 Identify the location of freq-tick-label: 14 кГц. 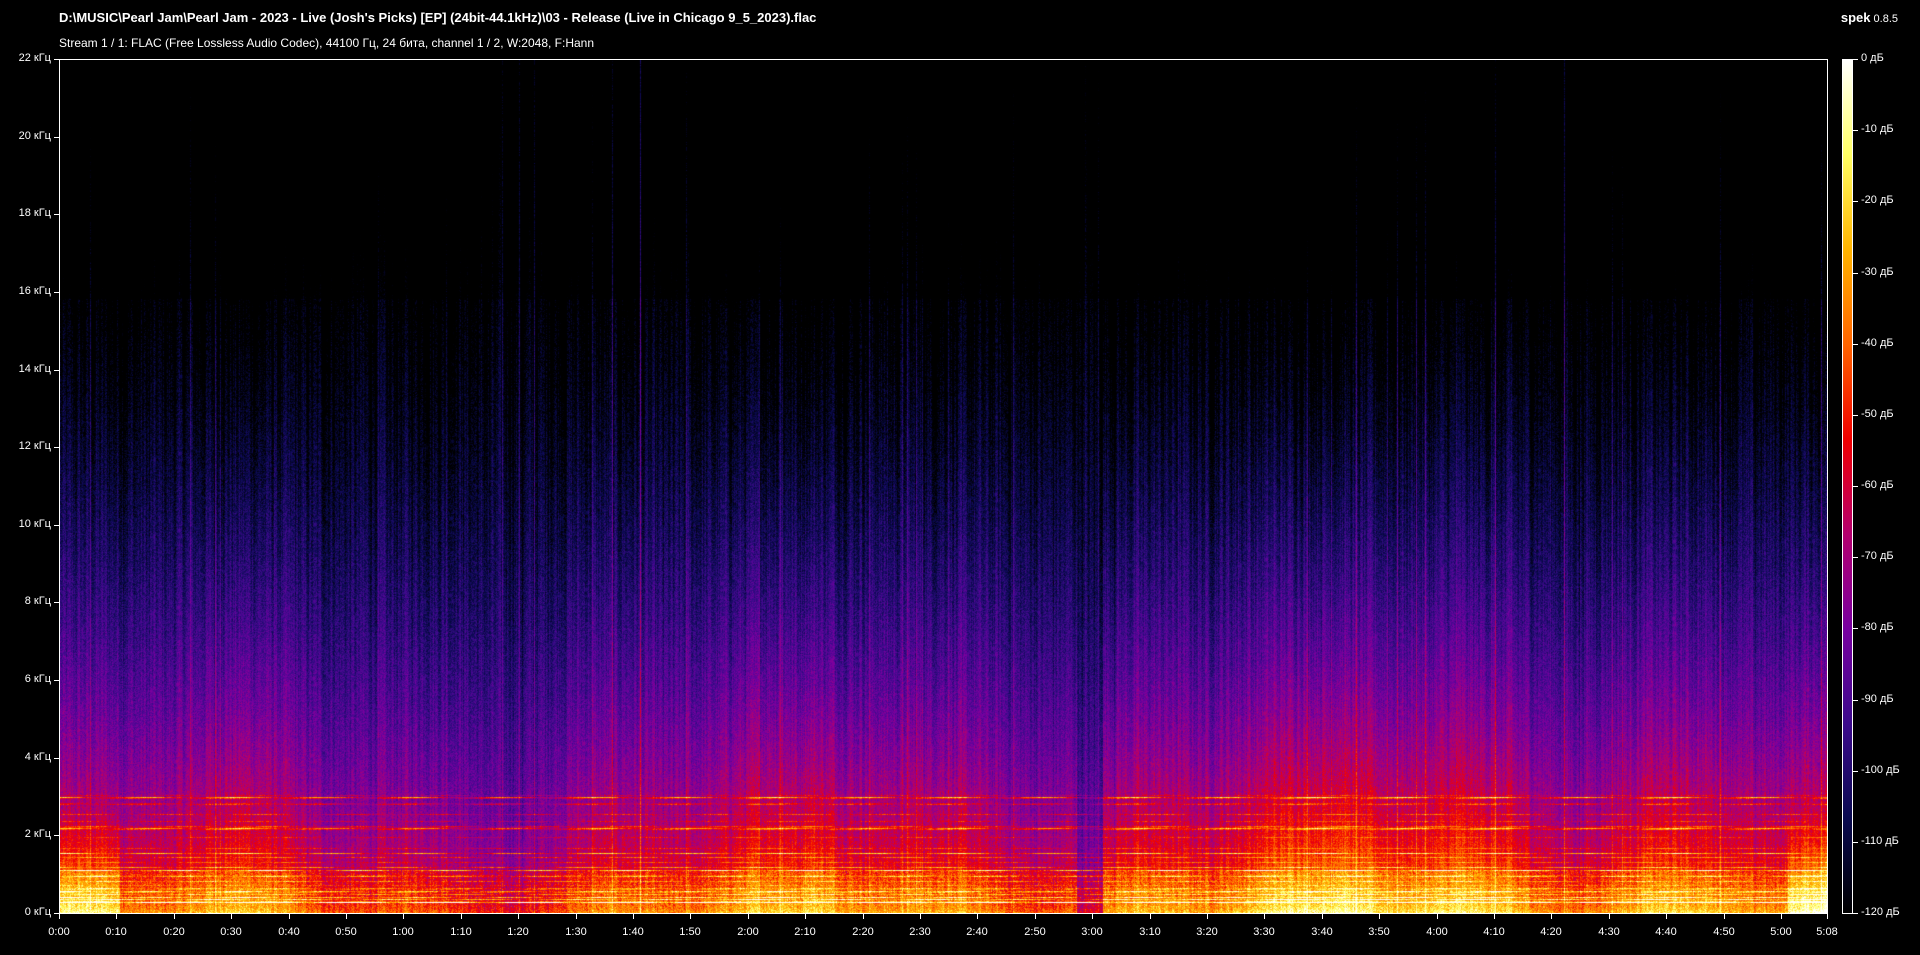
(34, 369).